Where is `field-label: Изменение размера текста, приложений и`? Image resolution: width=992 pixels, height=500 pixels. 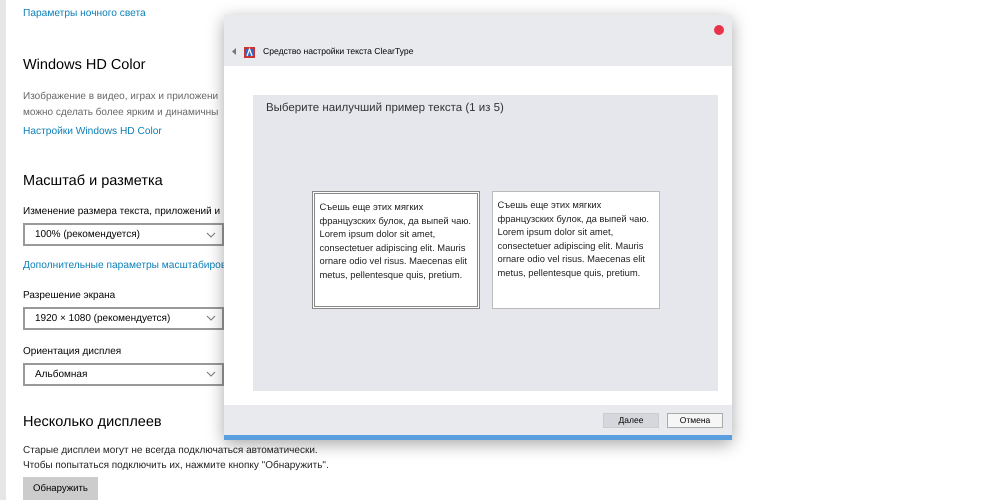 field-label: Изменение размера текста, приложений и is located at coordinates (121, 212).